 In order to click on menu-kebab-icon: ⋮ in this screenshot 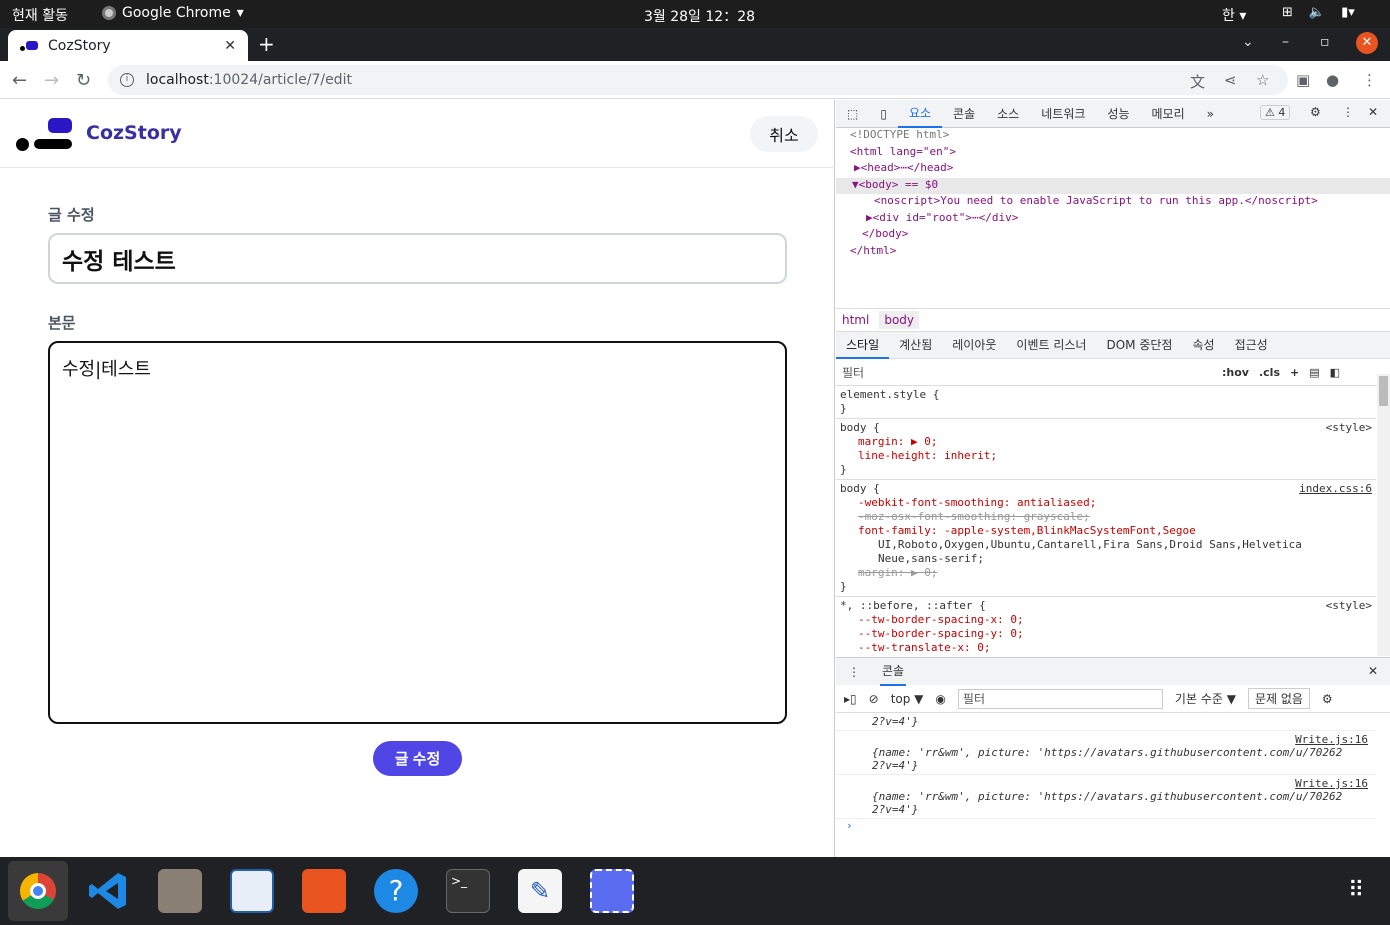, I will do `click(1369, 80)`.